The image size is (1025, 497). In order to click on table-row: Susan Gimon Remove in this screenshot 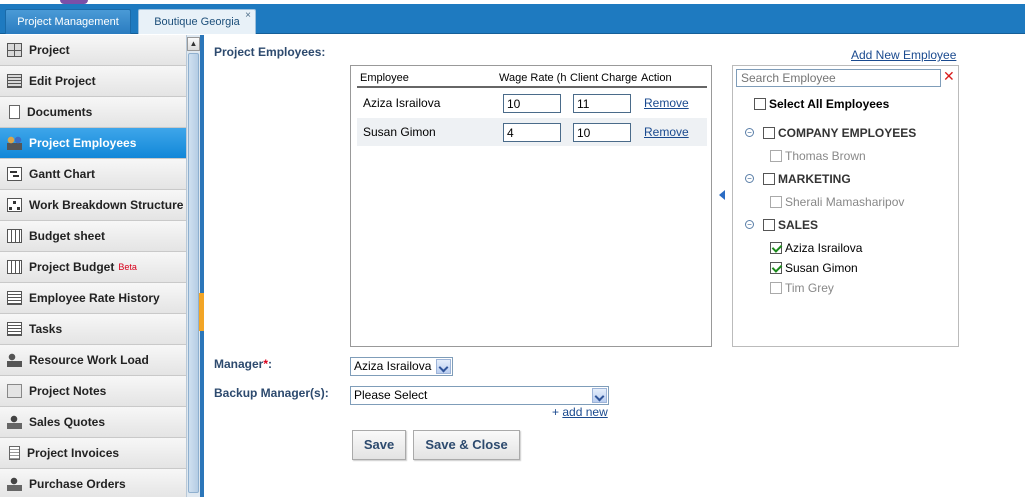, I will do `click(532, 132)`.